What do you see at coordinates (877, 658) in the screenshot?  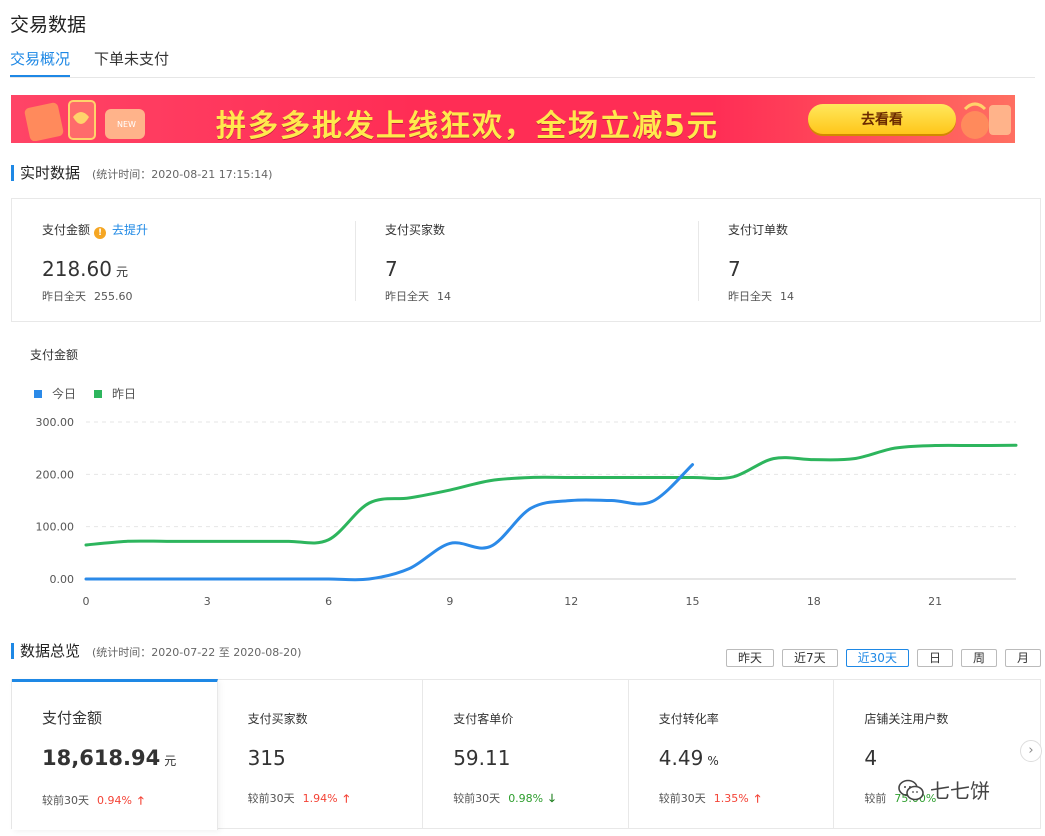 I see `range-30days-button: 近30天` at bounding box center [877, 658].